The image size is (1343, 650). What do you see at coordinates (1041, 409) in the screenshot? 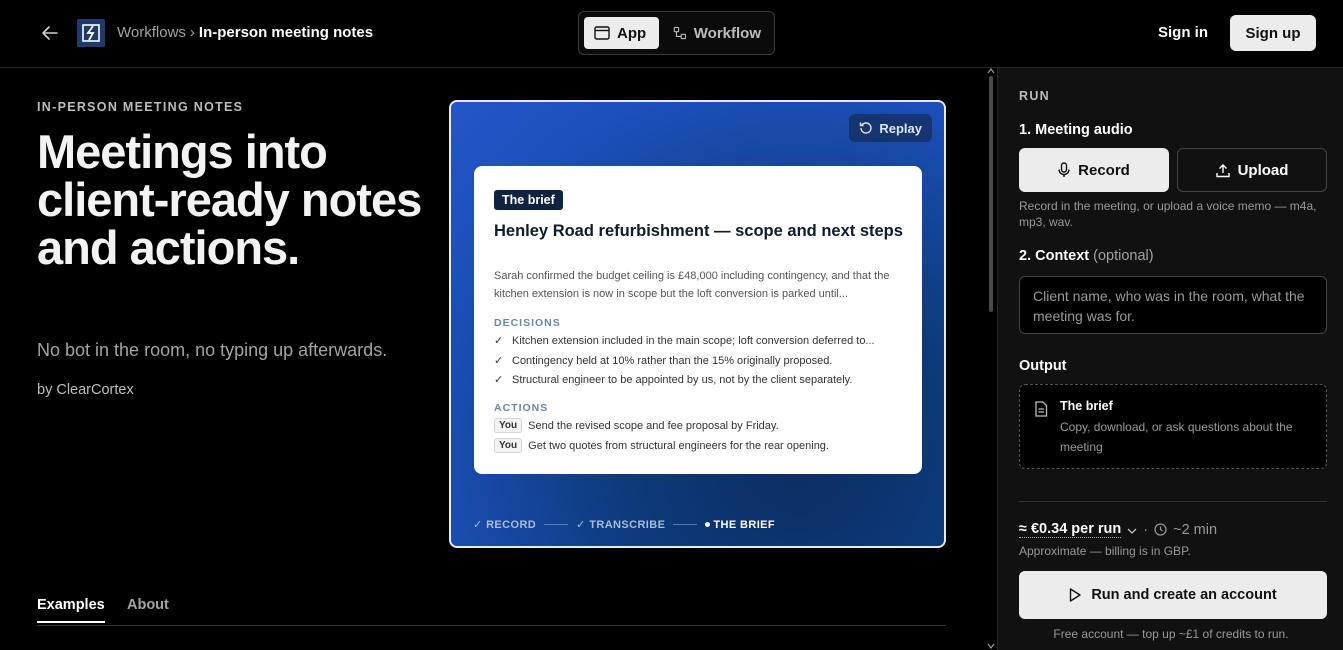
I see `document-icon` at bounding box center [1041, 409].